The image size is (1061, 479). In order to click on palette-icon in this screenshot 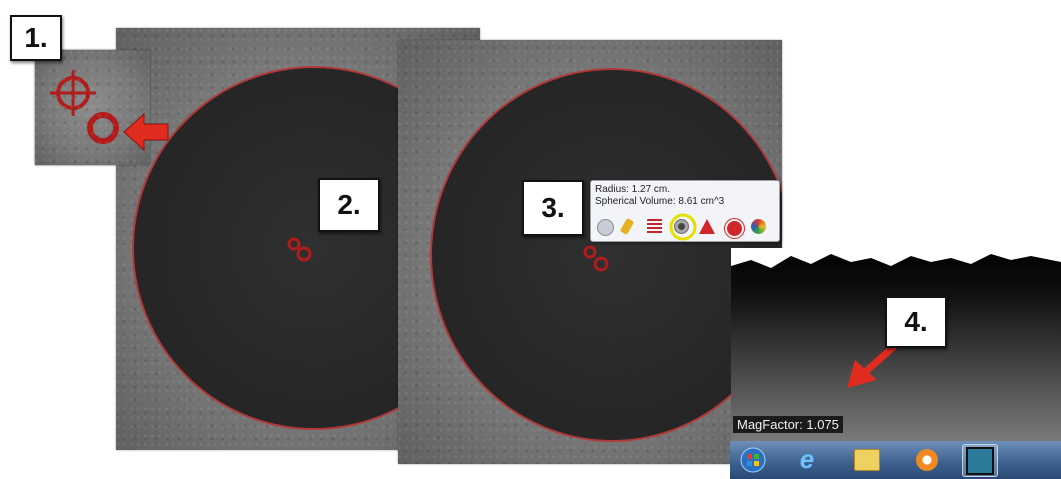, I will do `click(758, 226)`.